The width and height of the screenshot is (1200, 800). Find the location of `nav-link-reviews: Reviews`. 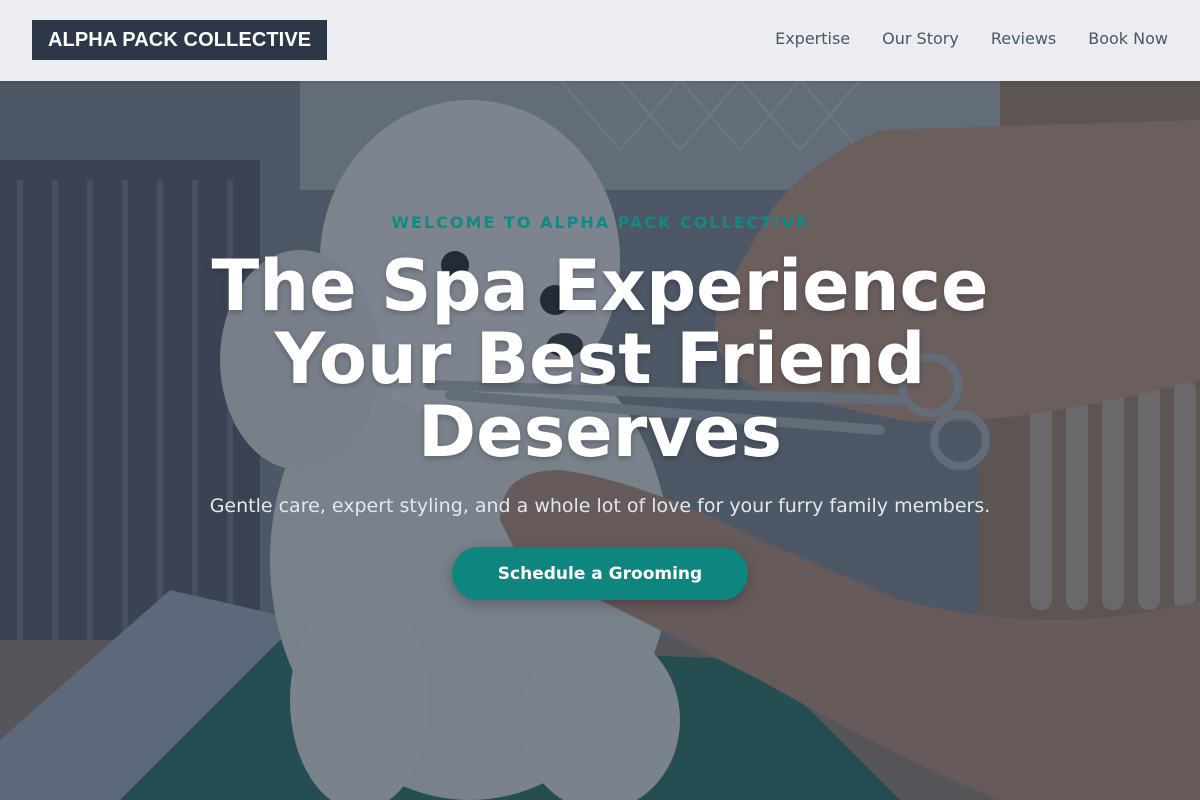

nav-link-reviews: Reviews is located at coordinates (1023, 39).